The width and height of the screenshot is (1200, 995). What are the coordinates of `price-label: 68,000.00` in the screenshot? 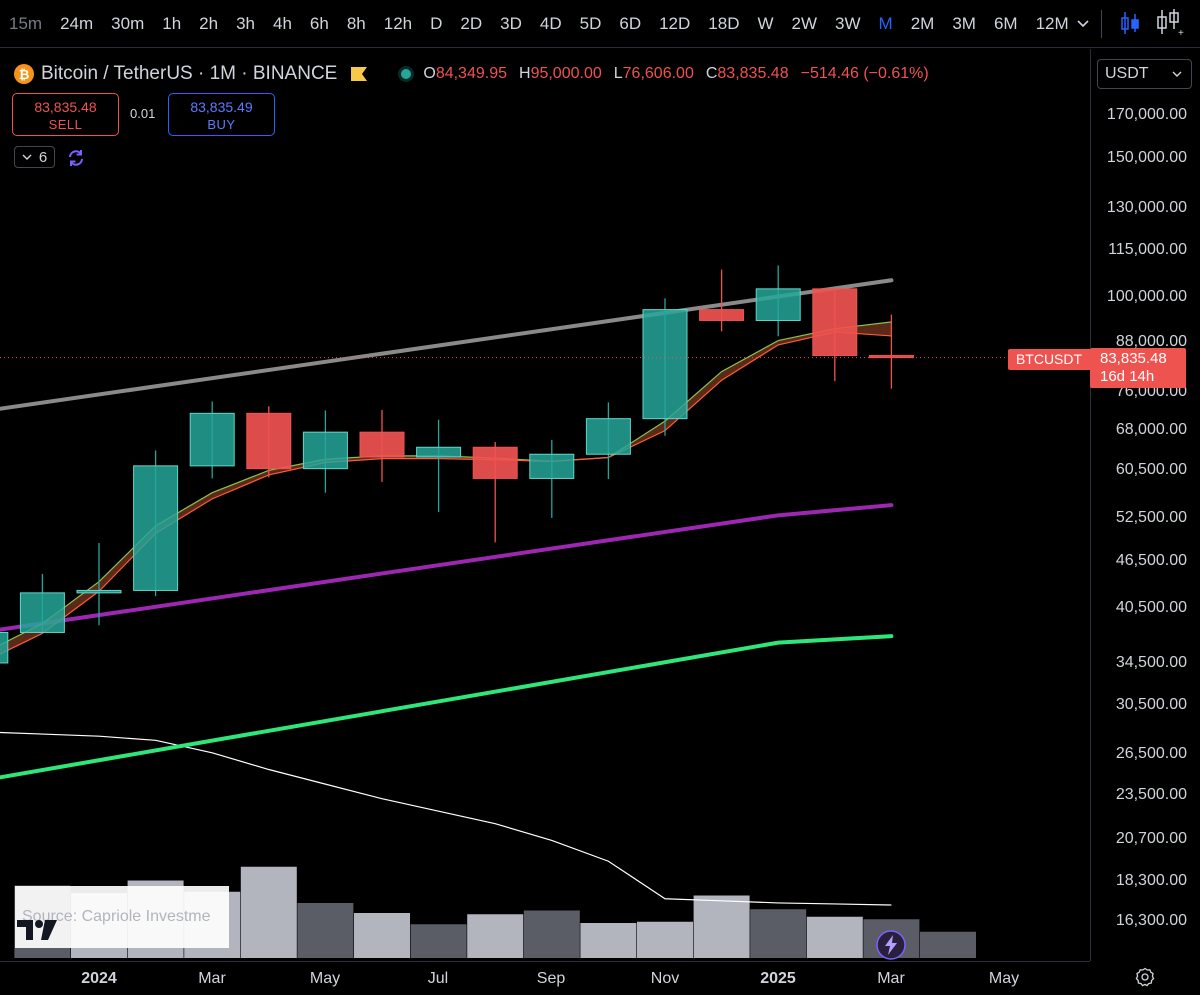 It's located at (1151, 429).